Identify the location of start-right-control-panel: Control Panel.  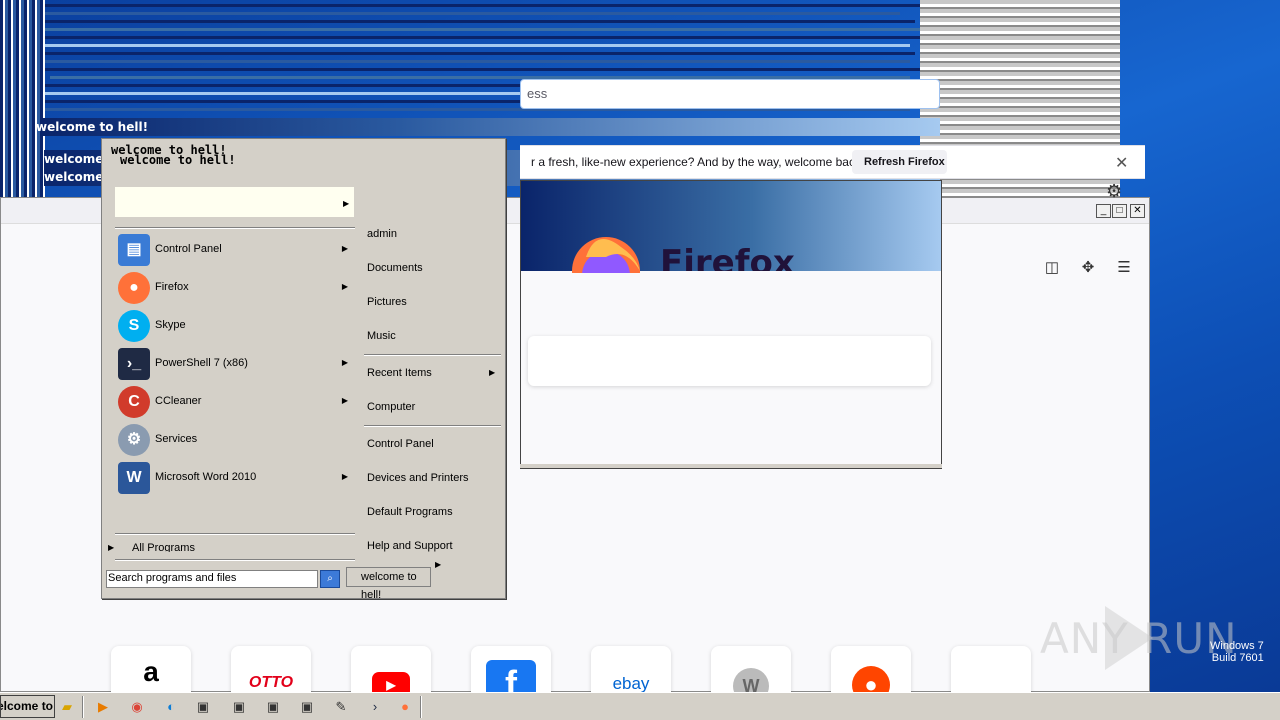
(400, 444).